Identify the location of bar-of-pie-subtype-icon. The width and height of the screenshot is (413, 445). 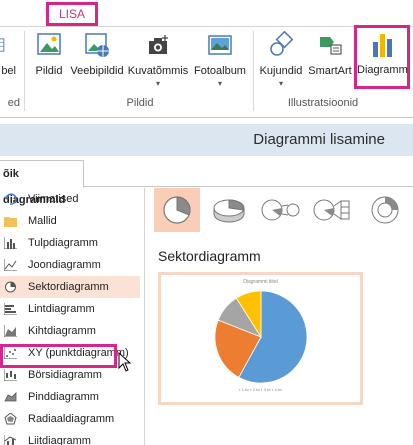
(331, 210).